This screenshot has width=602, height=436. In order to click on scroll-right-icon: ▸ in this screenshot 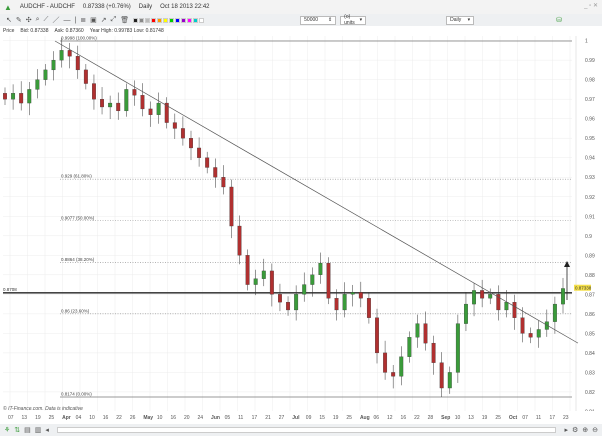, I will do `click(566, 430)`.